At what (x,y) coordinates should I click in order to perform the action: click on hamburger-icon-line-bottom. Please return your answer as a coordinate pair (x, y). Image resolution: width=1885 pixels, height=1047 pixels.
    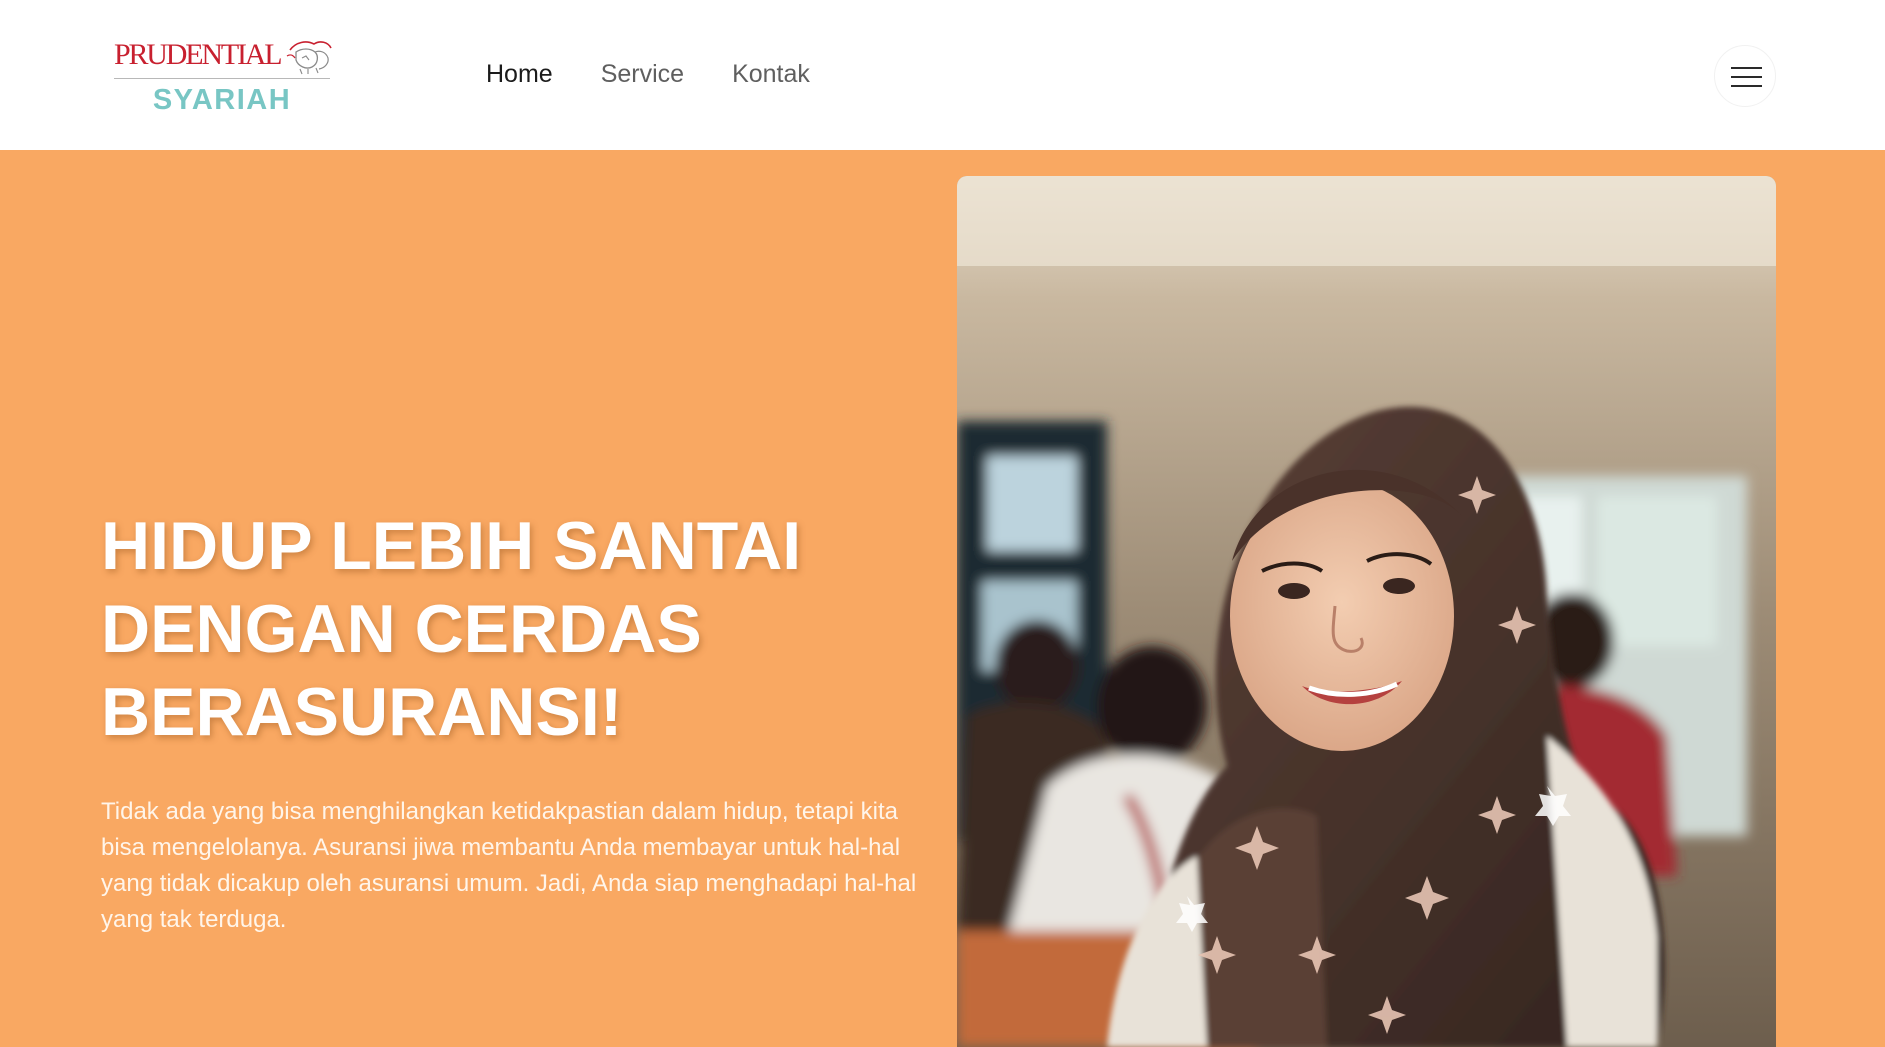
    Looking at the image, I should click on (1746, 86).